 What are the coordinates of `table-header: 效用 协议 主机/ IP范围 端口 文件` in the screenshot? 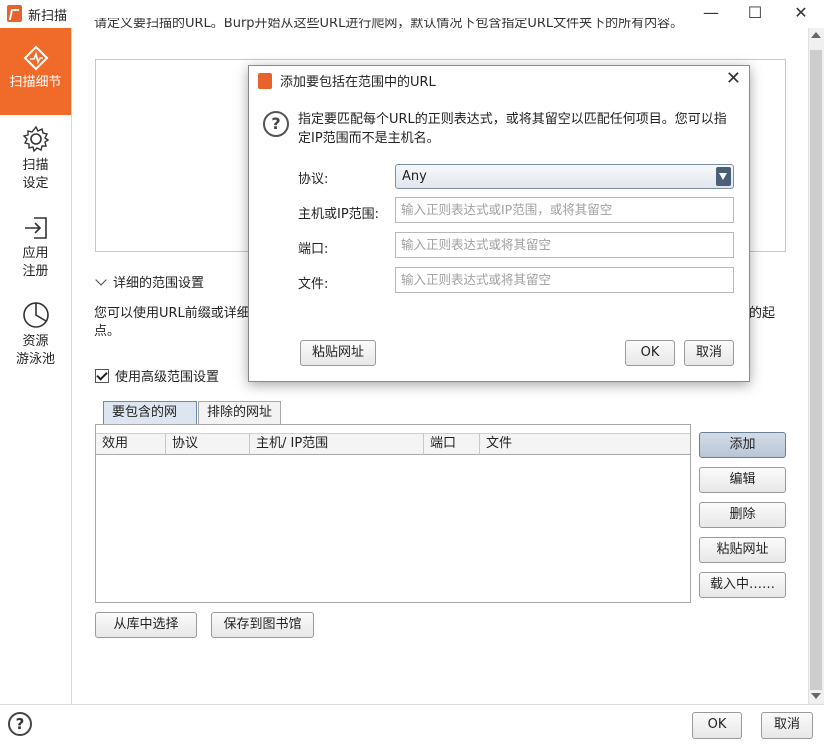 It's located at (393, 444).